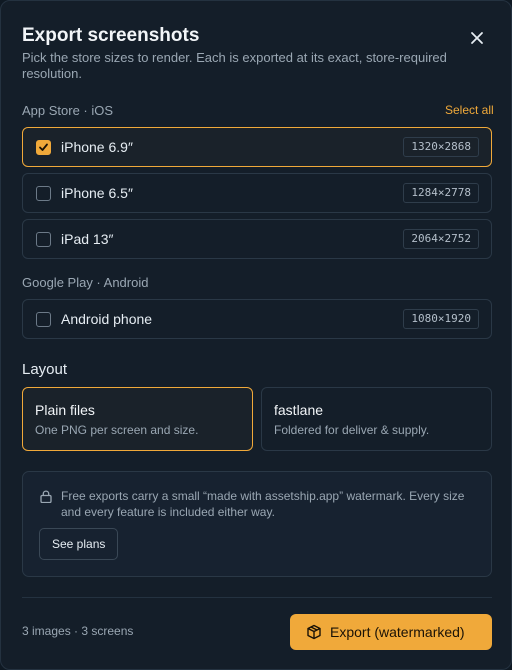  What do you see at coordinates (397, 632) in the screenshot?
I see `export-button-label: Export (watermarked)` at bounding box center [397, 632].